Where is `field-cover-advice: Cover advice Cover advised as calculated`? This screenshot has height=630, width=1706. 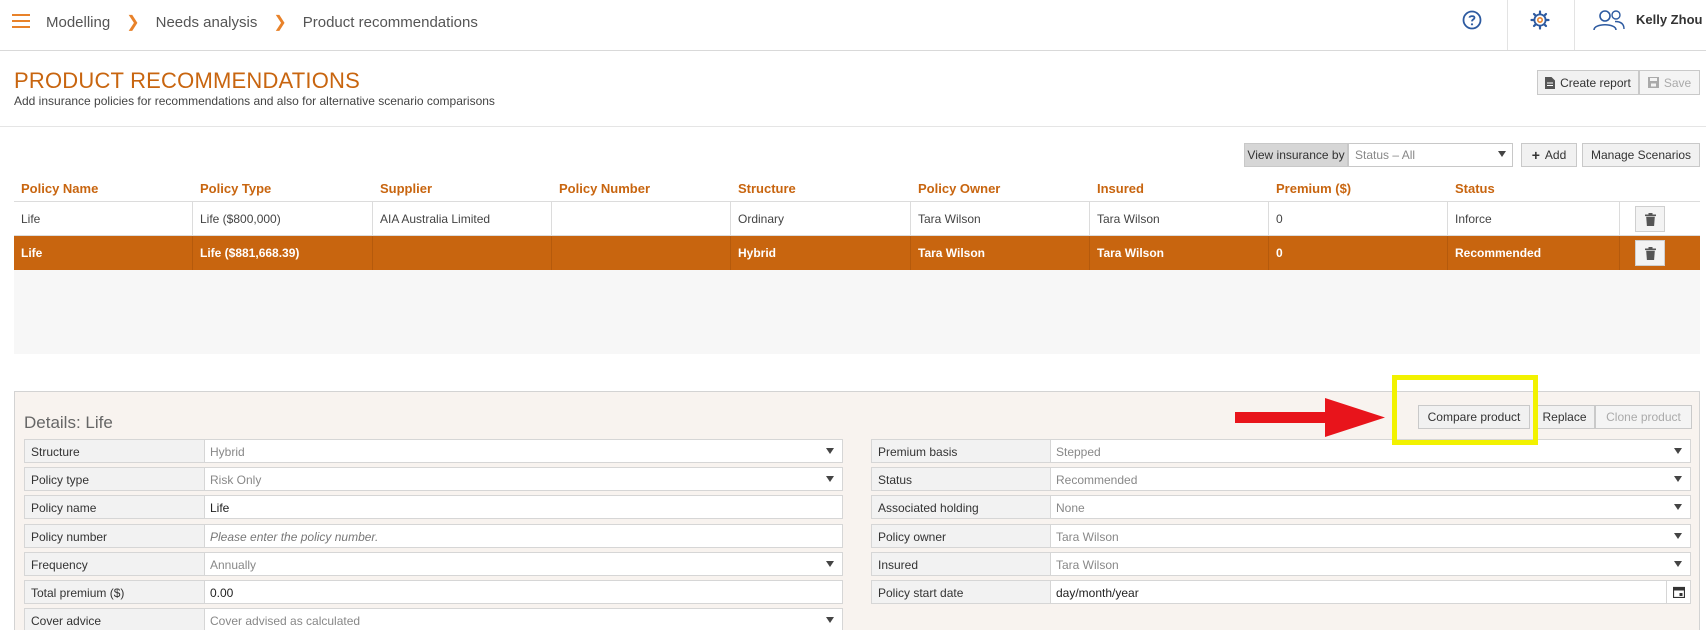
field-cover-advice: Cover advice Cover advised as calculated is located at coordinates (433, 619).